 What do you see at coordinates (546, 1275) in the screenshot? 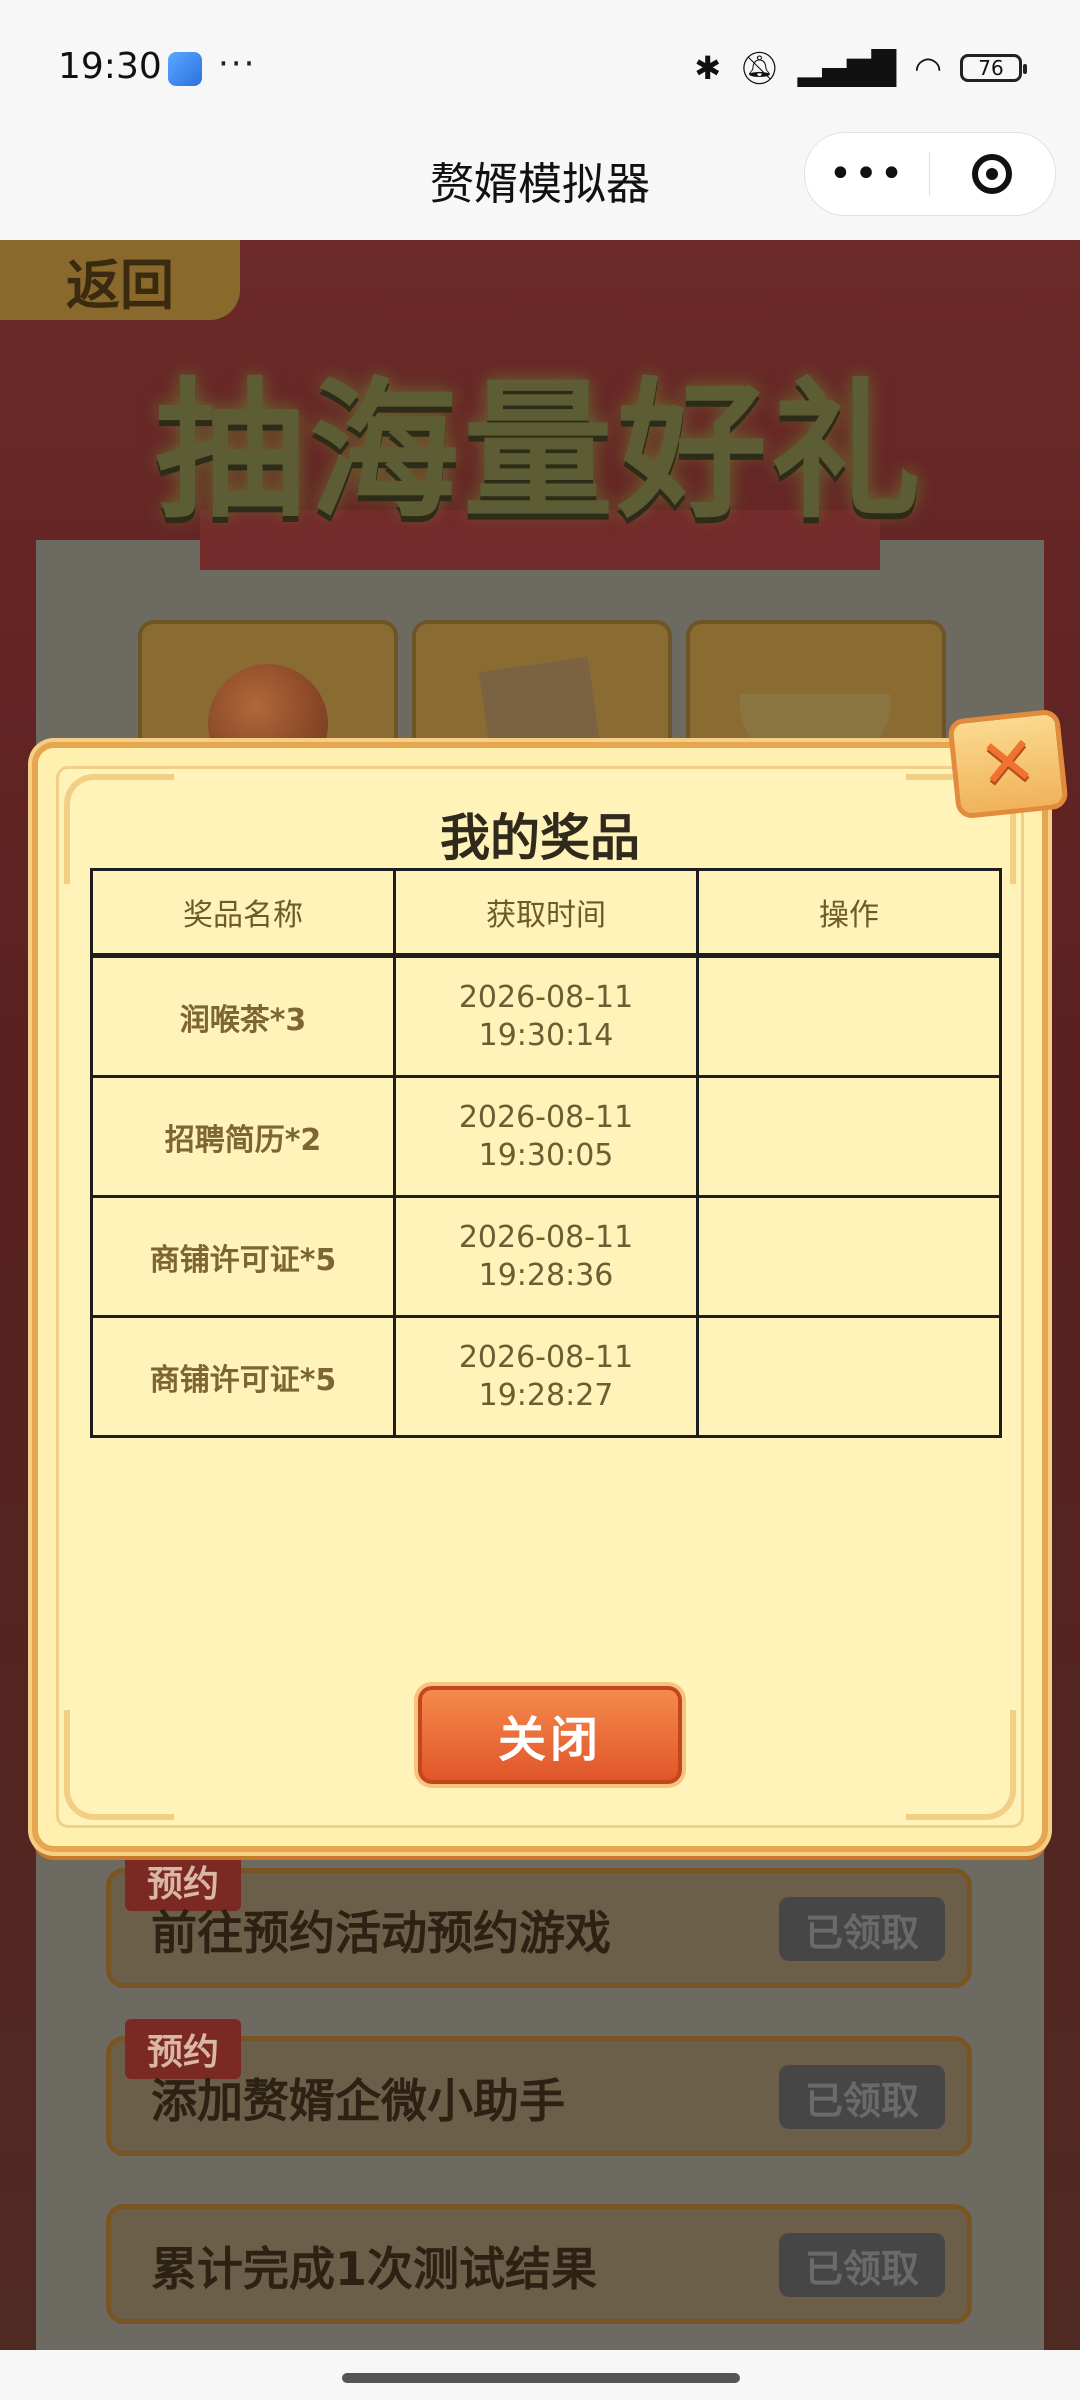
I see `obtain-clock: 19:28:36` at bounding box center [546, 1275].